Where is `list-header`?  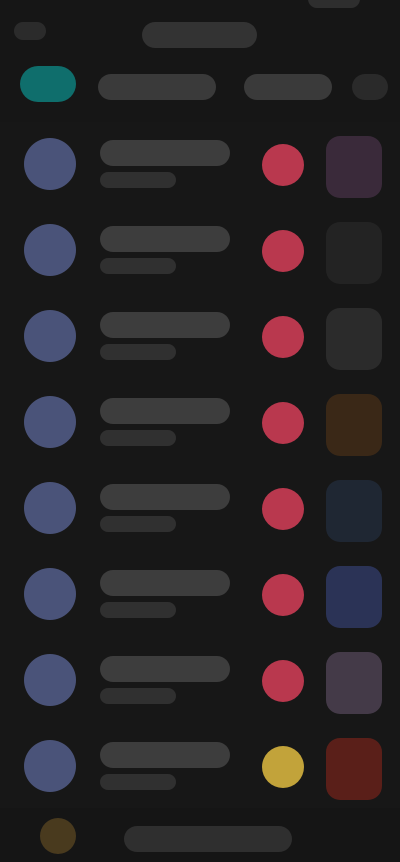 list-header is located at coordinates (200, 91).